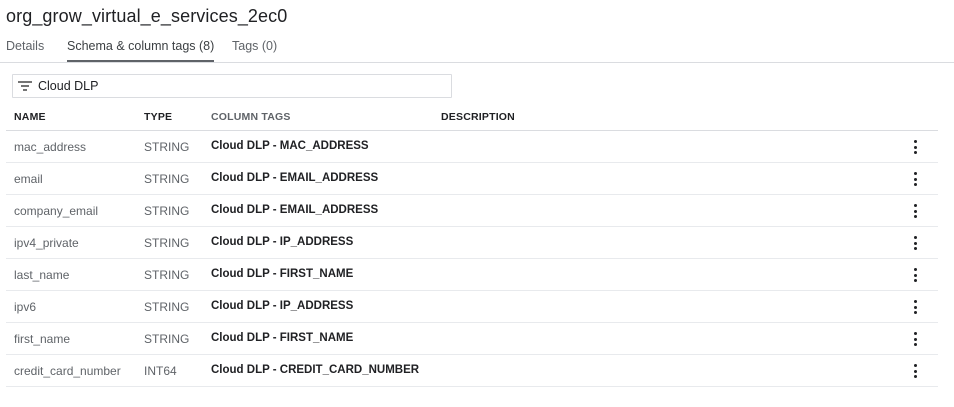  Describe the element at coordinates (42, 275) in the screenshot. I see `column-name: last_name` at that location.